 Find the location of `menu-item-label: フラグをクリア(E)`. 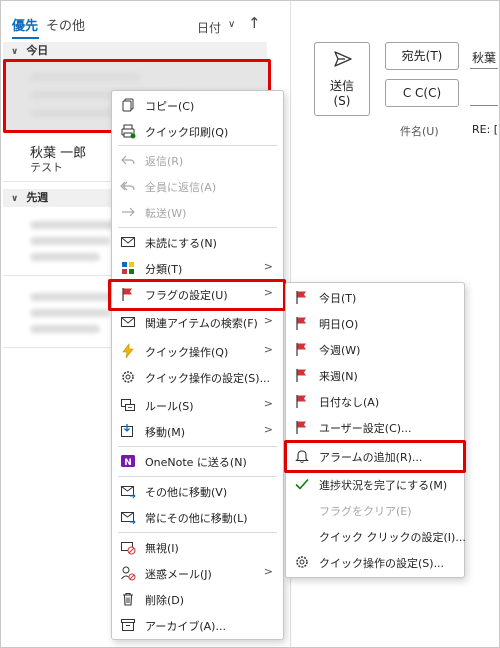

menu-item-label: フラグをクリア(E) is located at coordinates (365, 511).